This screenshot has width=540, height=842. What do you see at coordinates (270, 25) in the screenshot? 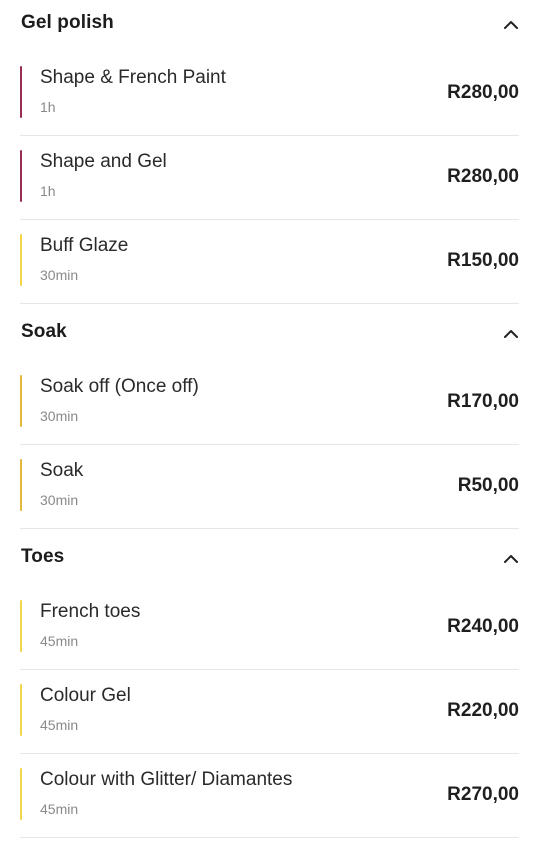
I see `section-header-gel-polish: Gel polish` at bounding box center [270, 25].